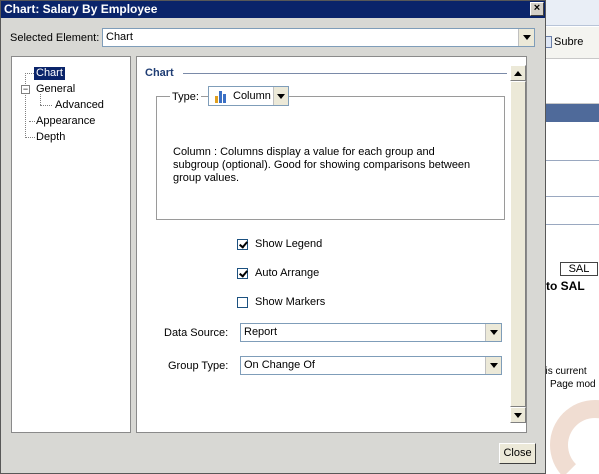 This screenshot has width=599, height=474. Describe the element at coordinates (198, 366) in the screenshot. I see `group-type-label: Group Type:` at that location.